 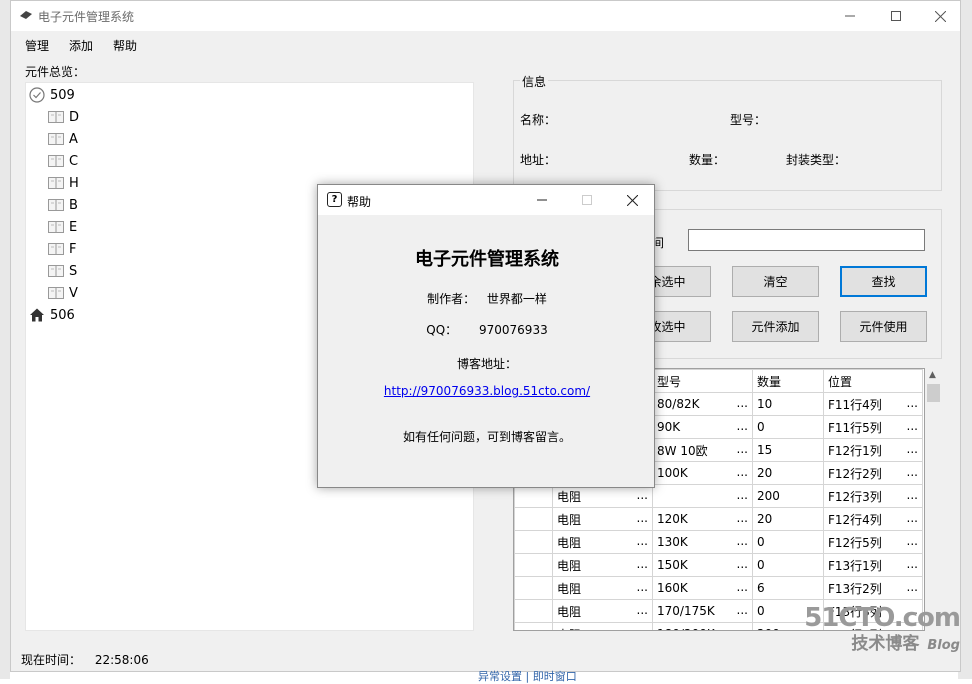 I want to click on table-cell: 200, so click(x=788, y=496).